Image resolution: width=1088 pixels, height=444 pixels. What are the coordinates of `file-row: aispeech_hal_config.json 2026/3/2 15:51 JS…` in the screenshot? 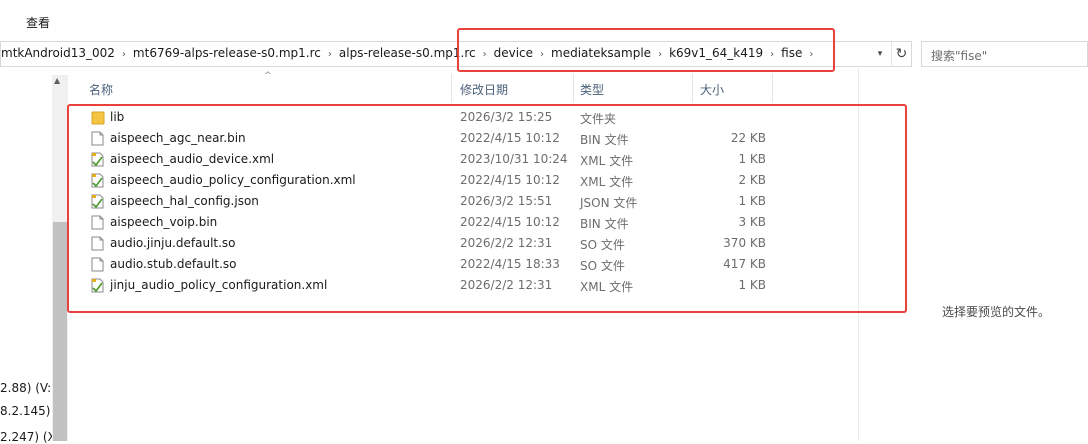 It's located at (438, 201).